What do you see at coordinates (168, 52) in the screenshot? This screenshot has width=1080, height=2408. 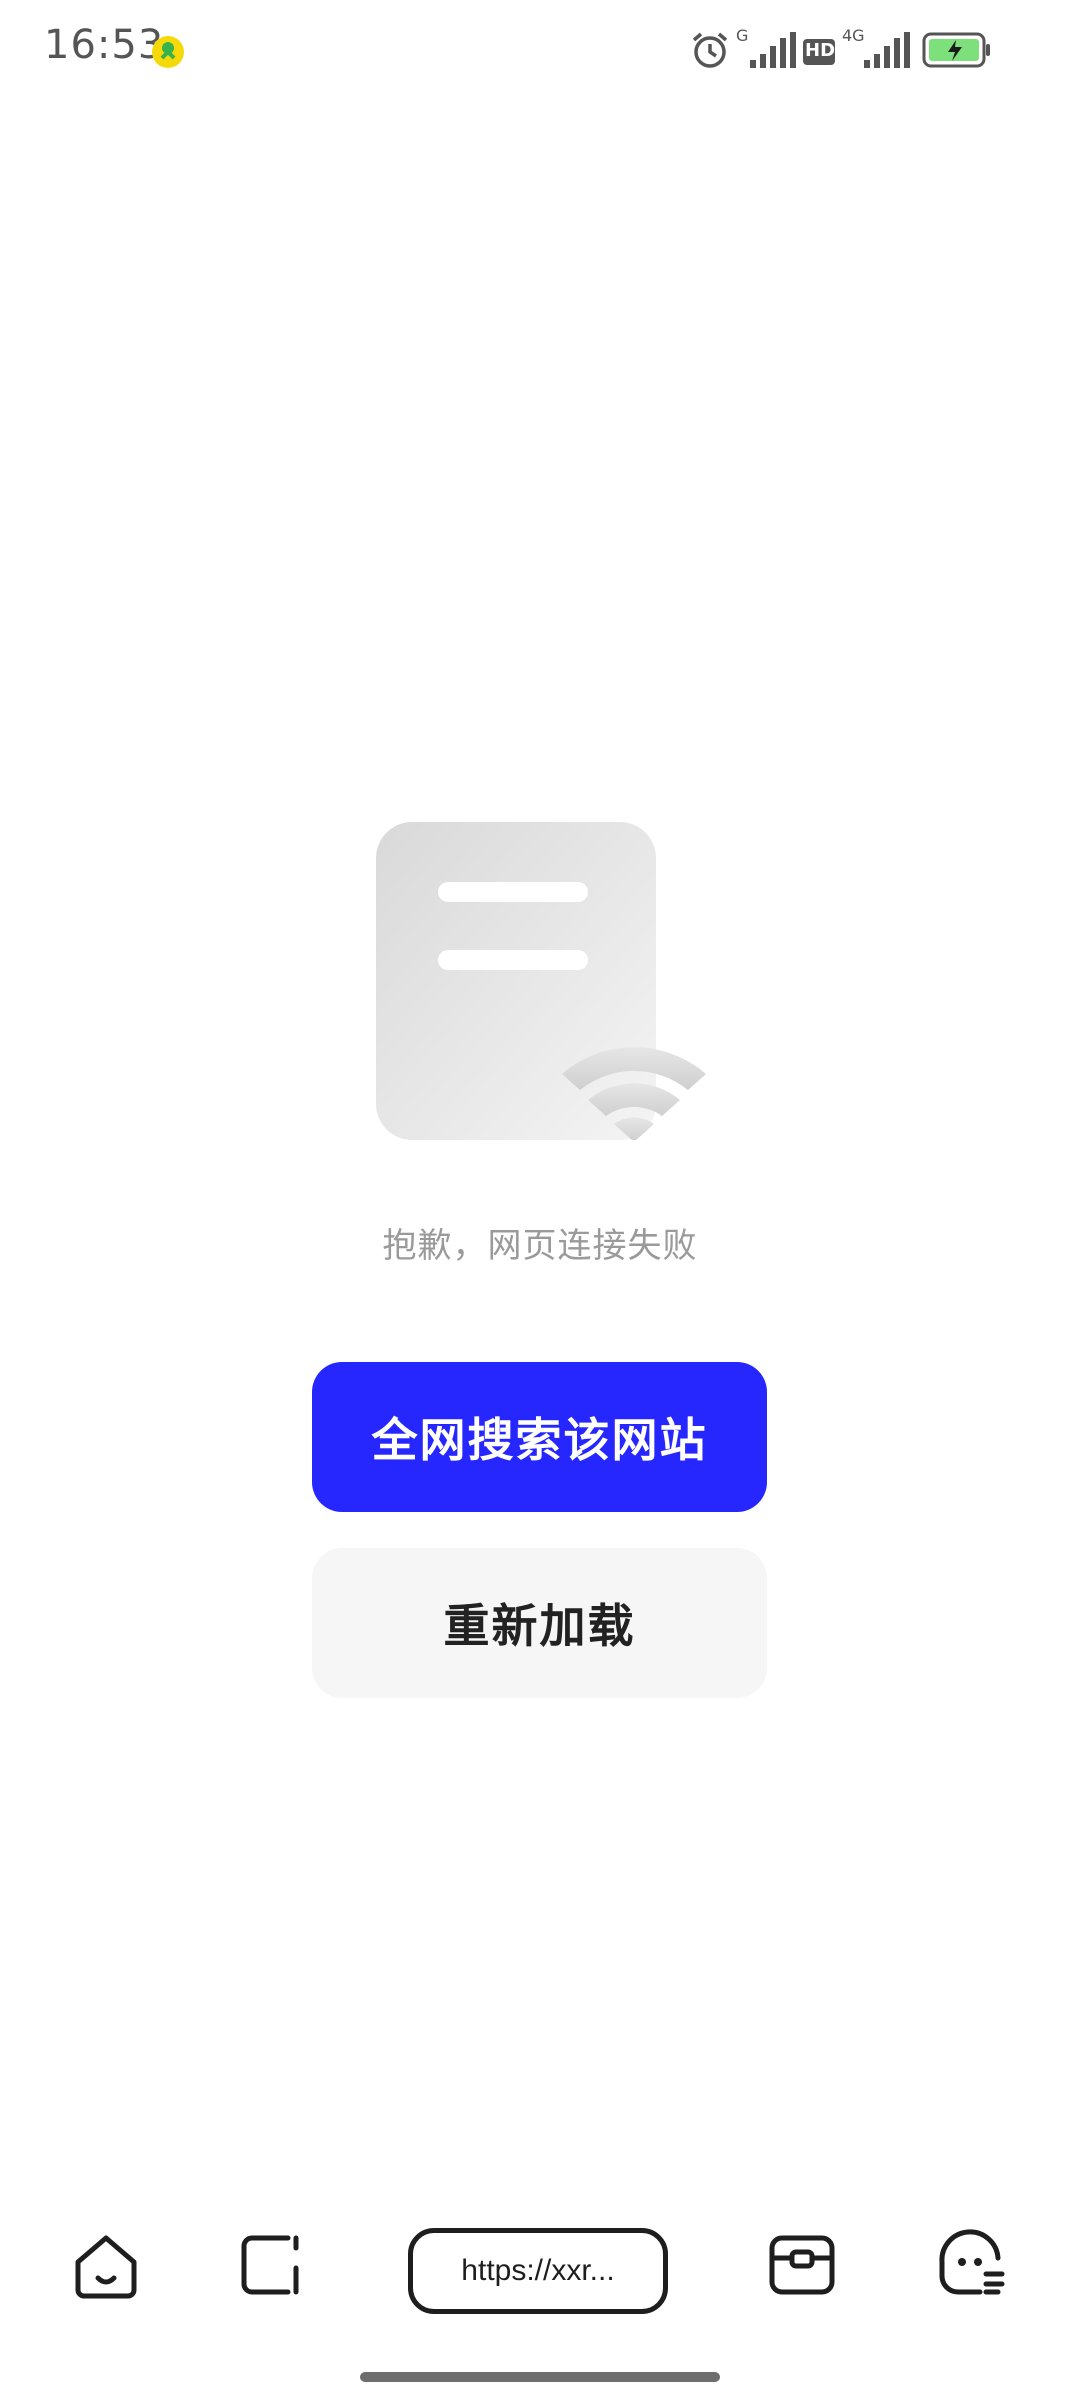 I see `app-notification-icon` at bounding box center [168, 52].